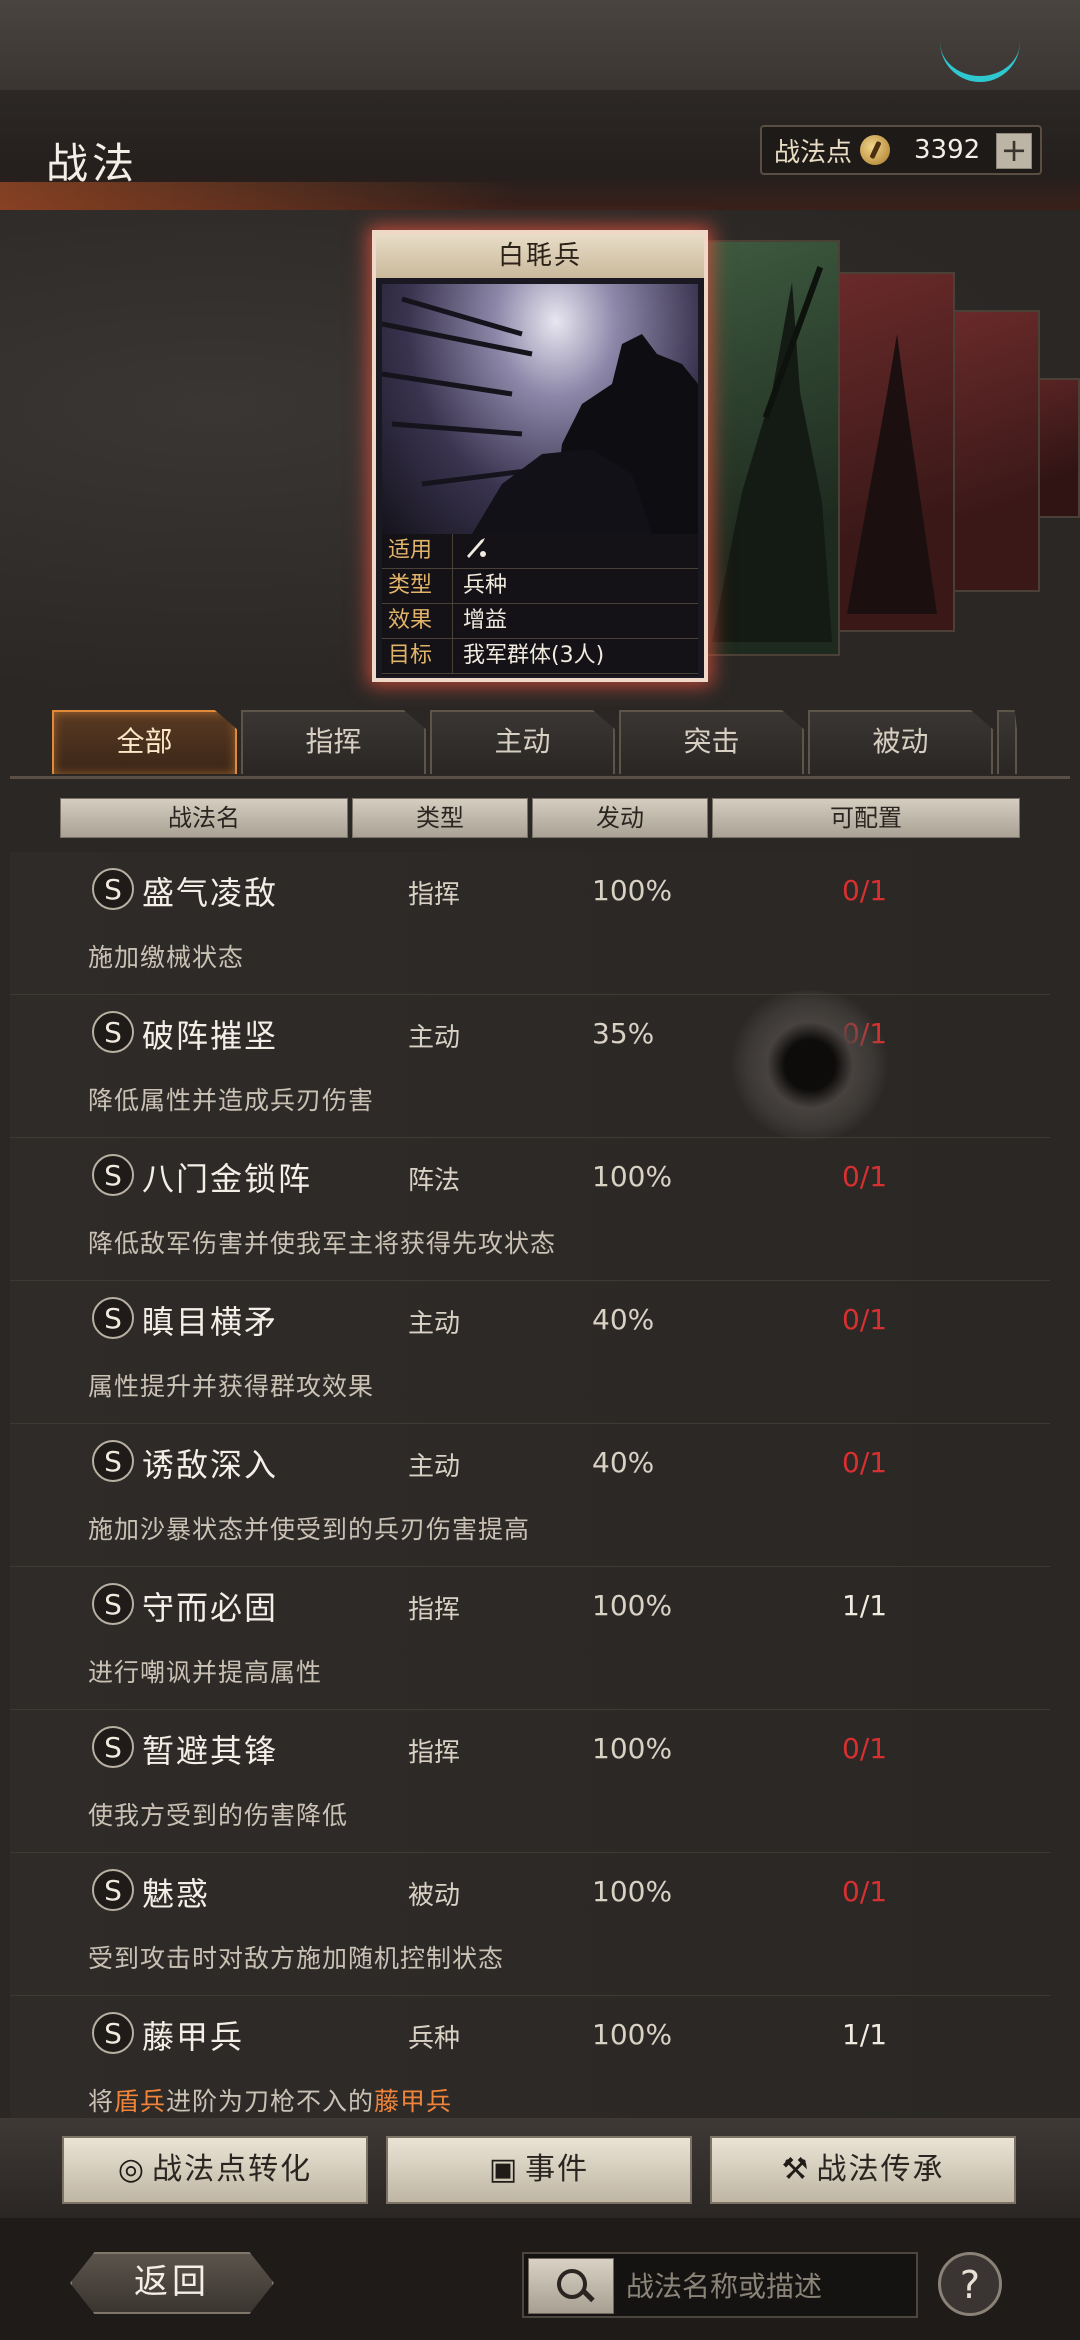 The width and height of the screenshot is (1080, 2340). Describe the element at coordinates (413, 2101) in the screenshot. I see `highlighted-term: 藤甲兵` at that location.